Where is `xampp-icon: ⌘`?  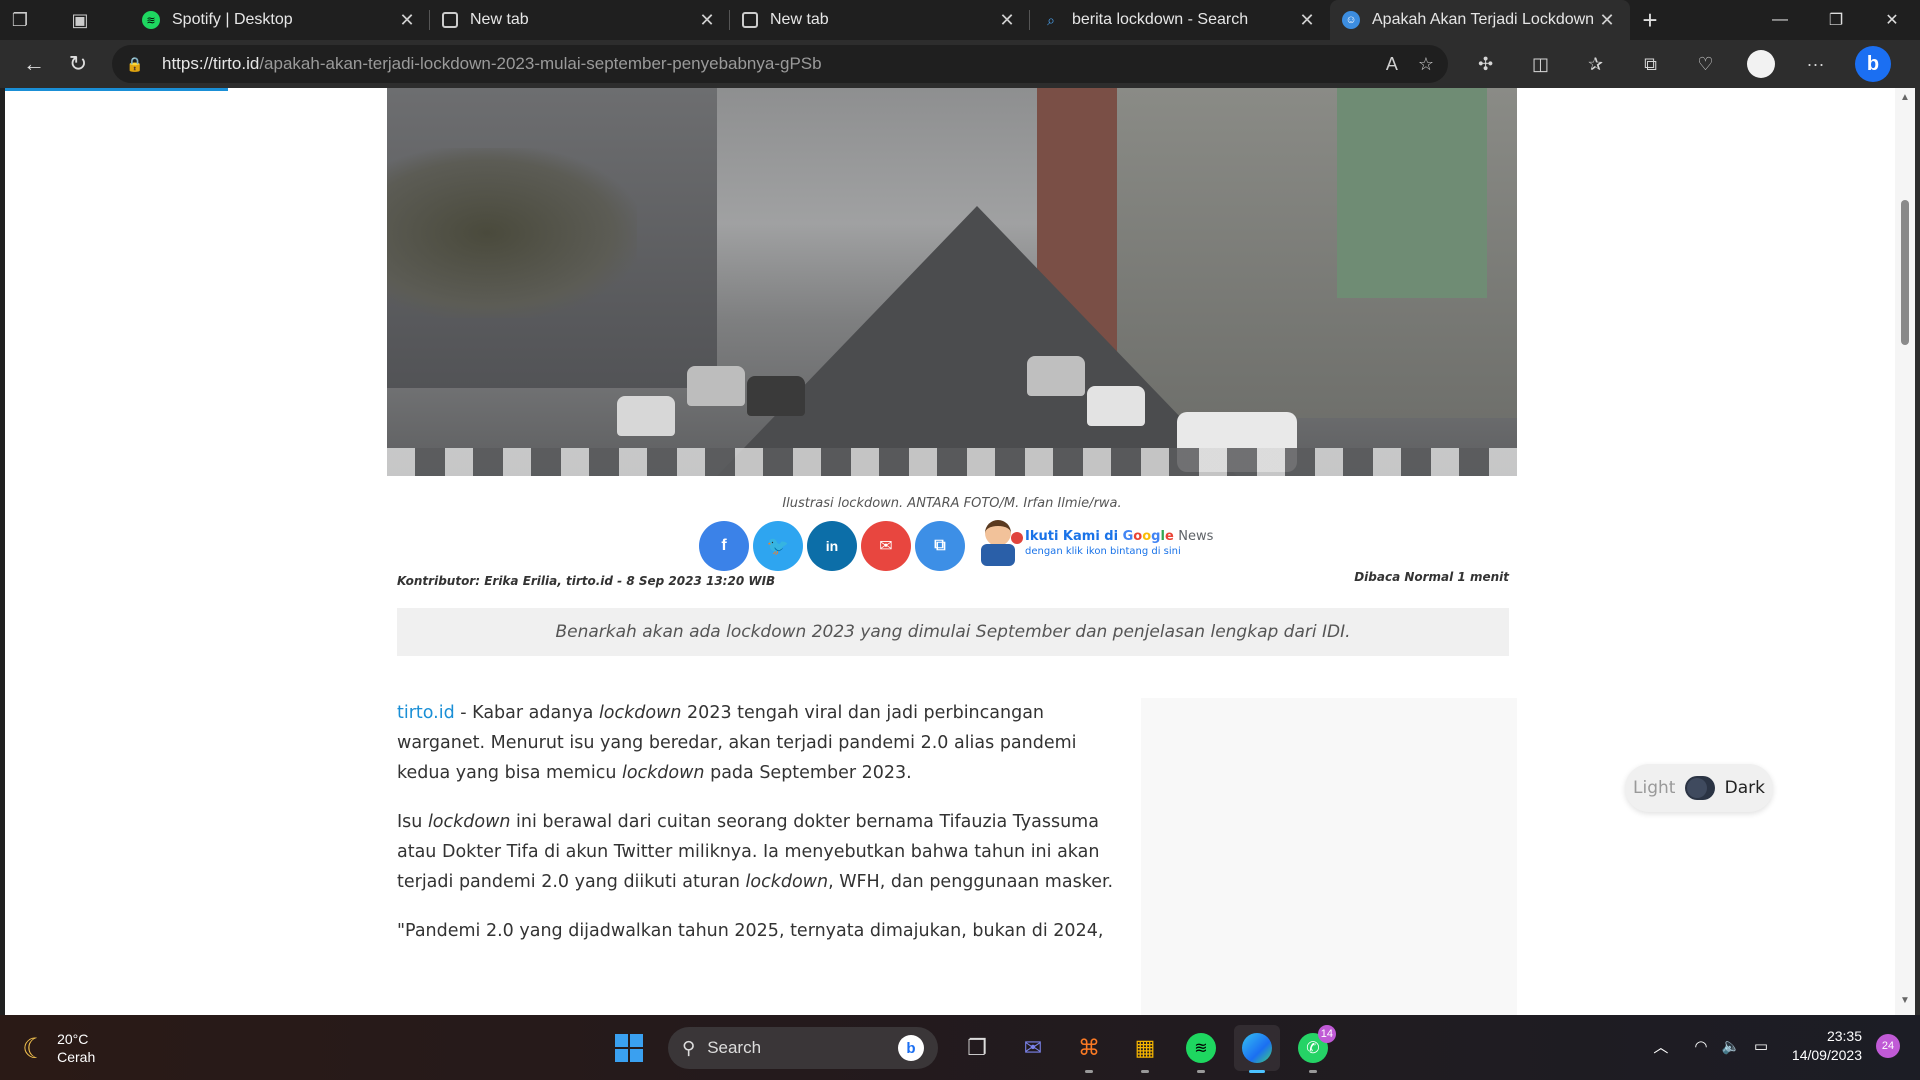
xampp-icon: ⌘ is located at coordinates (1089, 1049).